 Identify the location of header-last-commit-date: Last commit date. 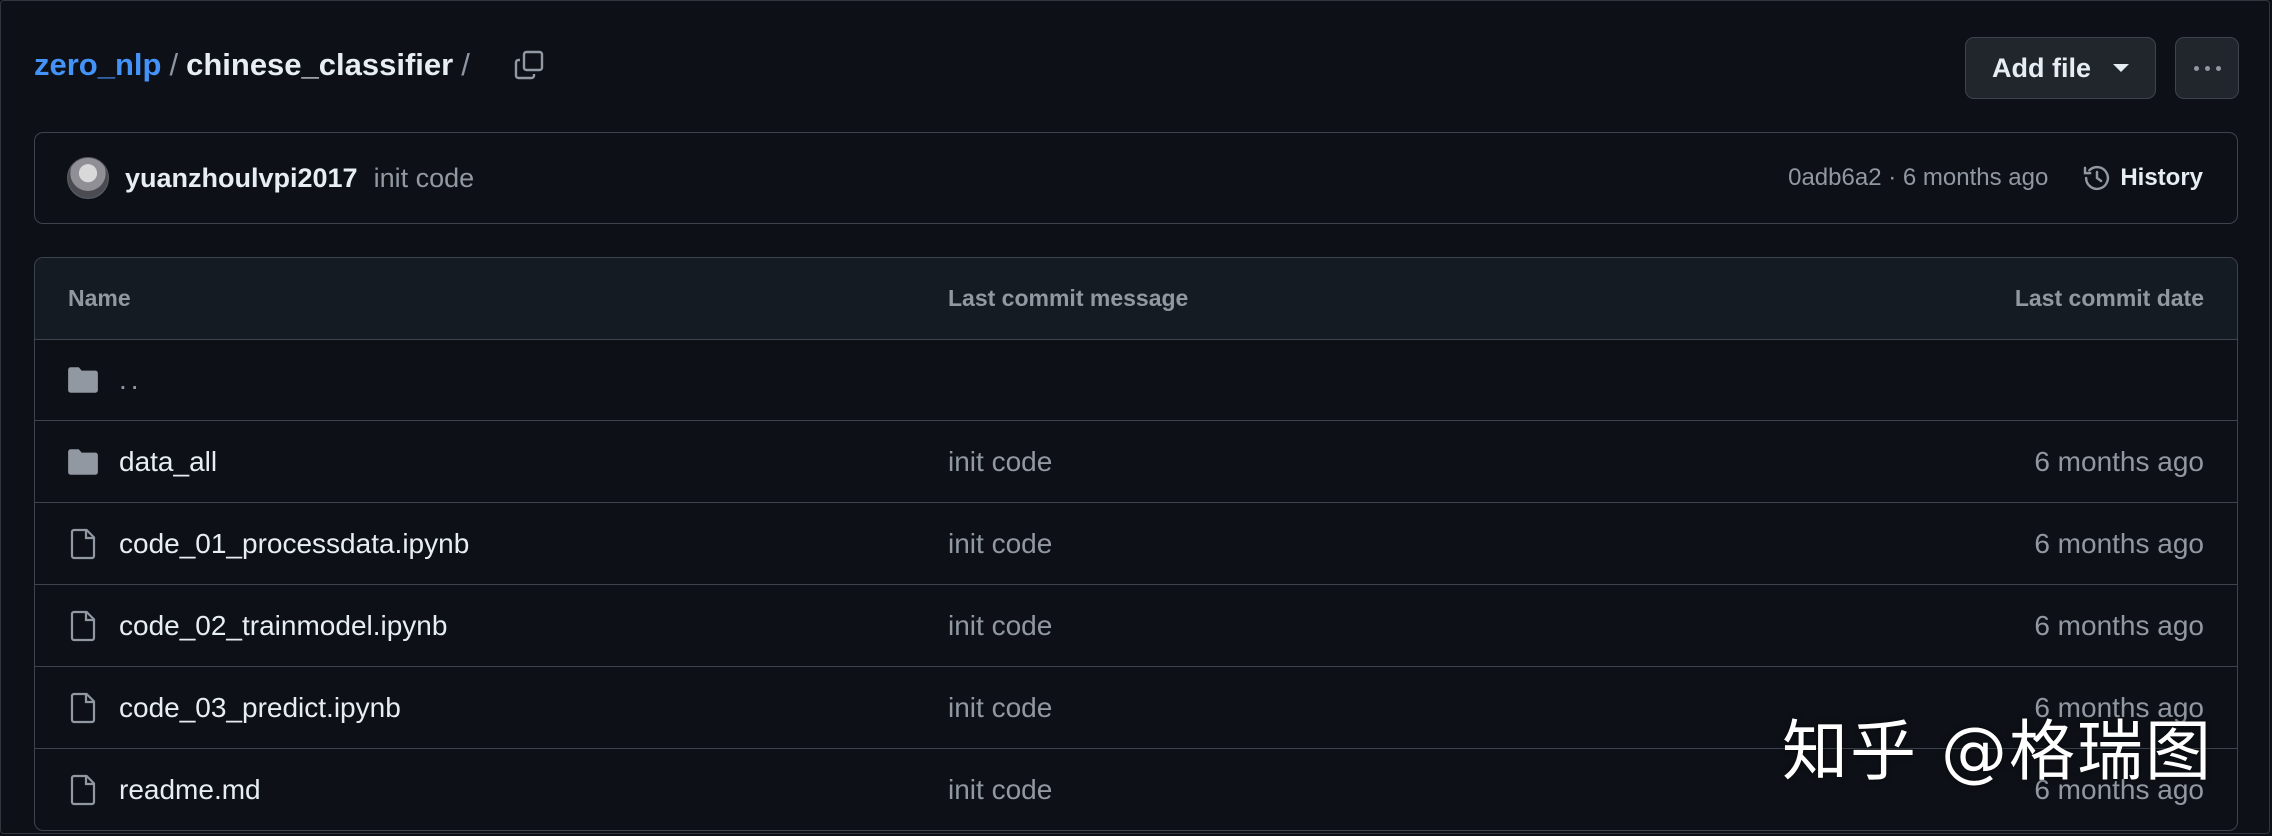
(2109, 298).